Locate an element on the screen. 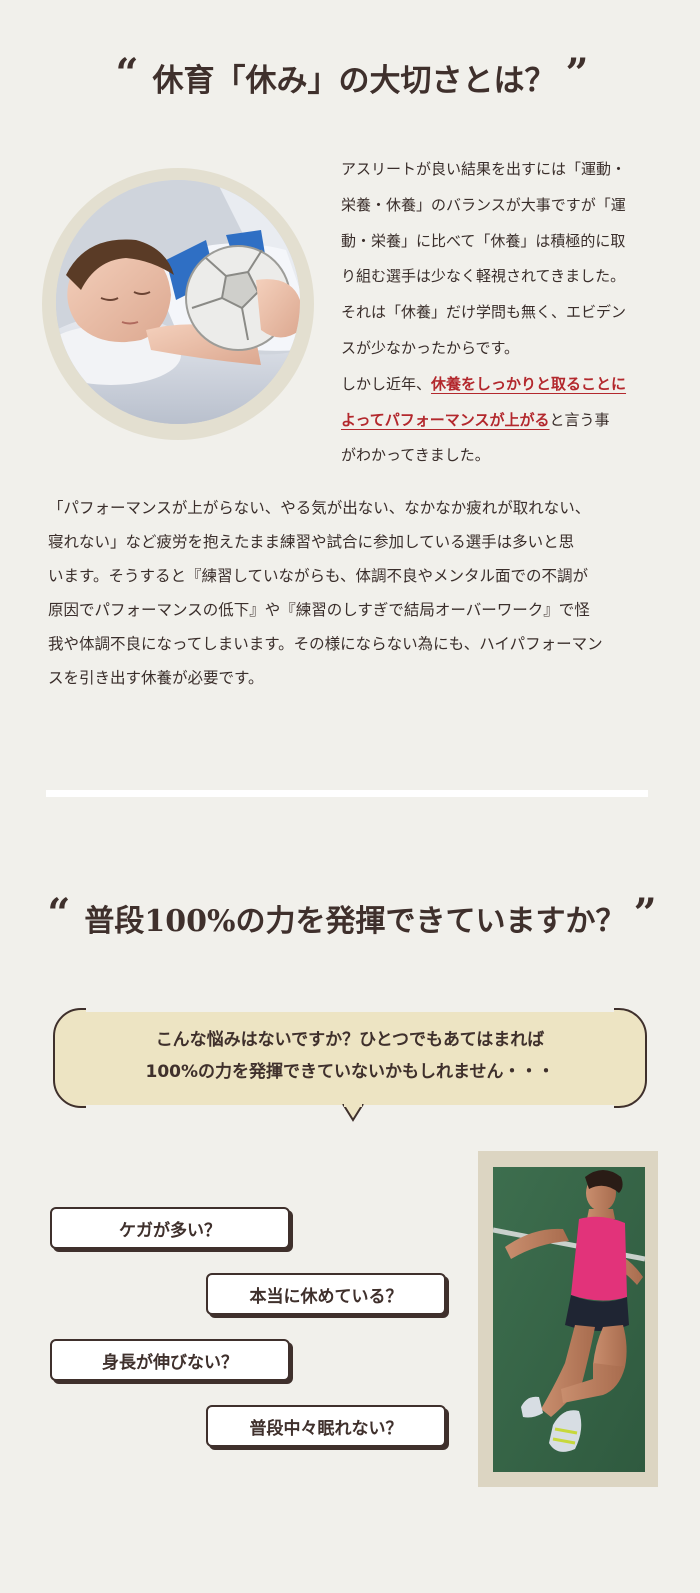 The height and width of the screenshot is (1593, 700). bubble-border-gap is located at coordinates (350, 1009).